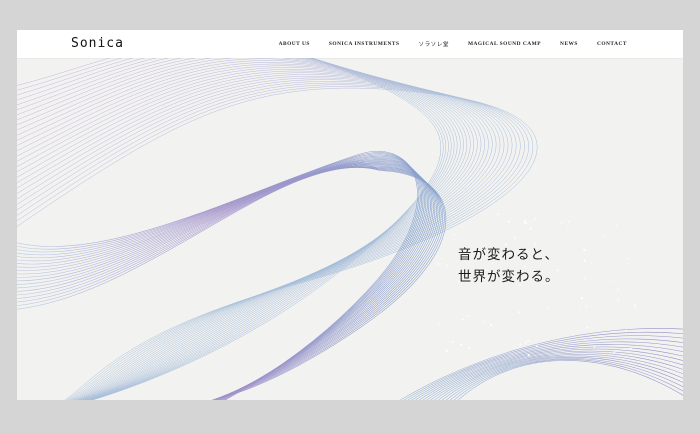  What do you see at coordinates (97, 43) in the screenshot?
I see `sonica-logo: Sonica` at bounding box center [97, 43].